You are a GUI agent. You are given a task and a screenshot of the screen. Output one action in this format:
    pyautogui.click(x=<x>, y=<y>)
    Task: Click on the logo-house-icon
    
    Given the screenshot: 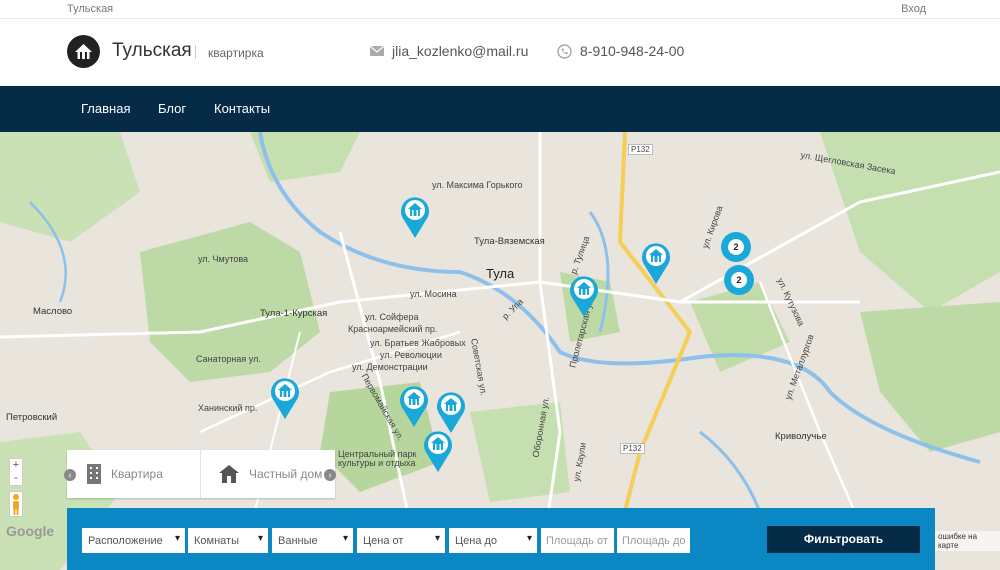 What is the action you would take?
    pyautogui.click(x=83, y=51)
    